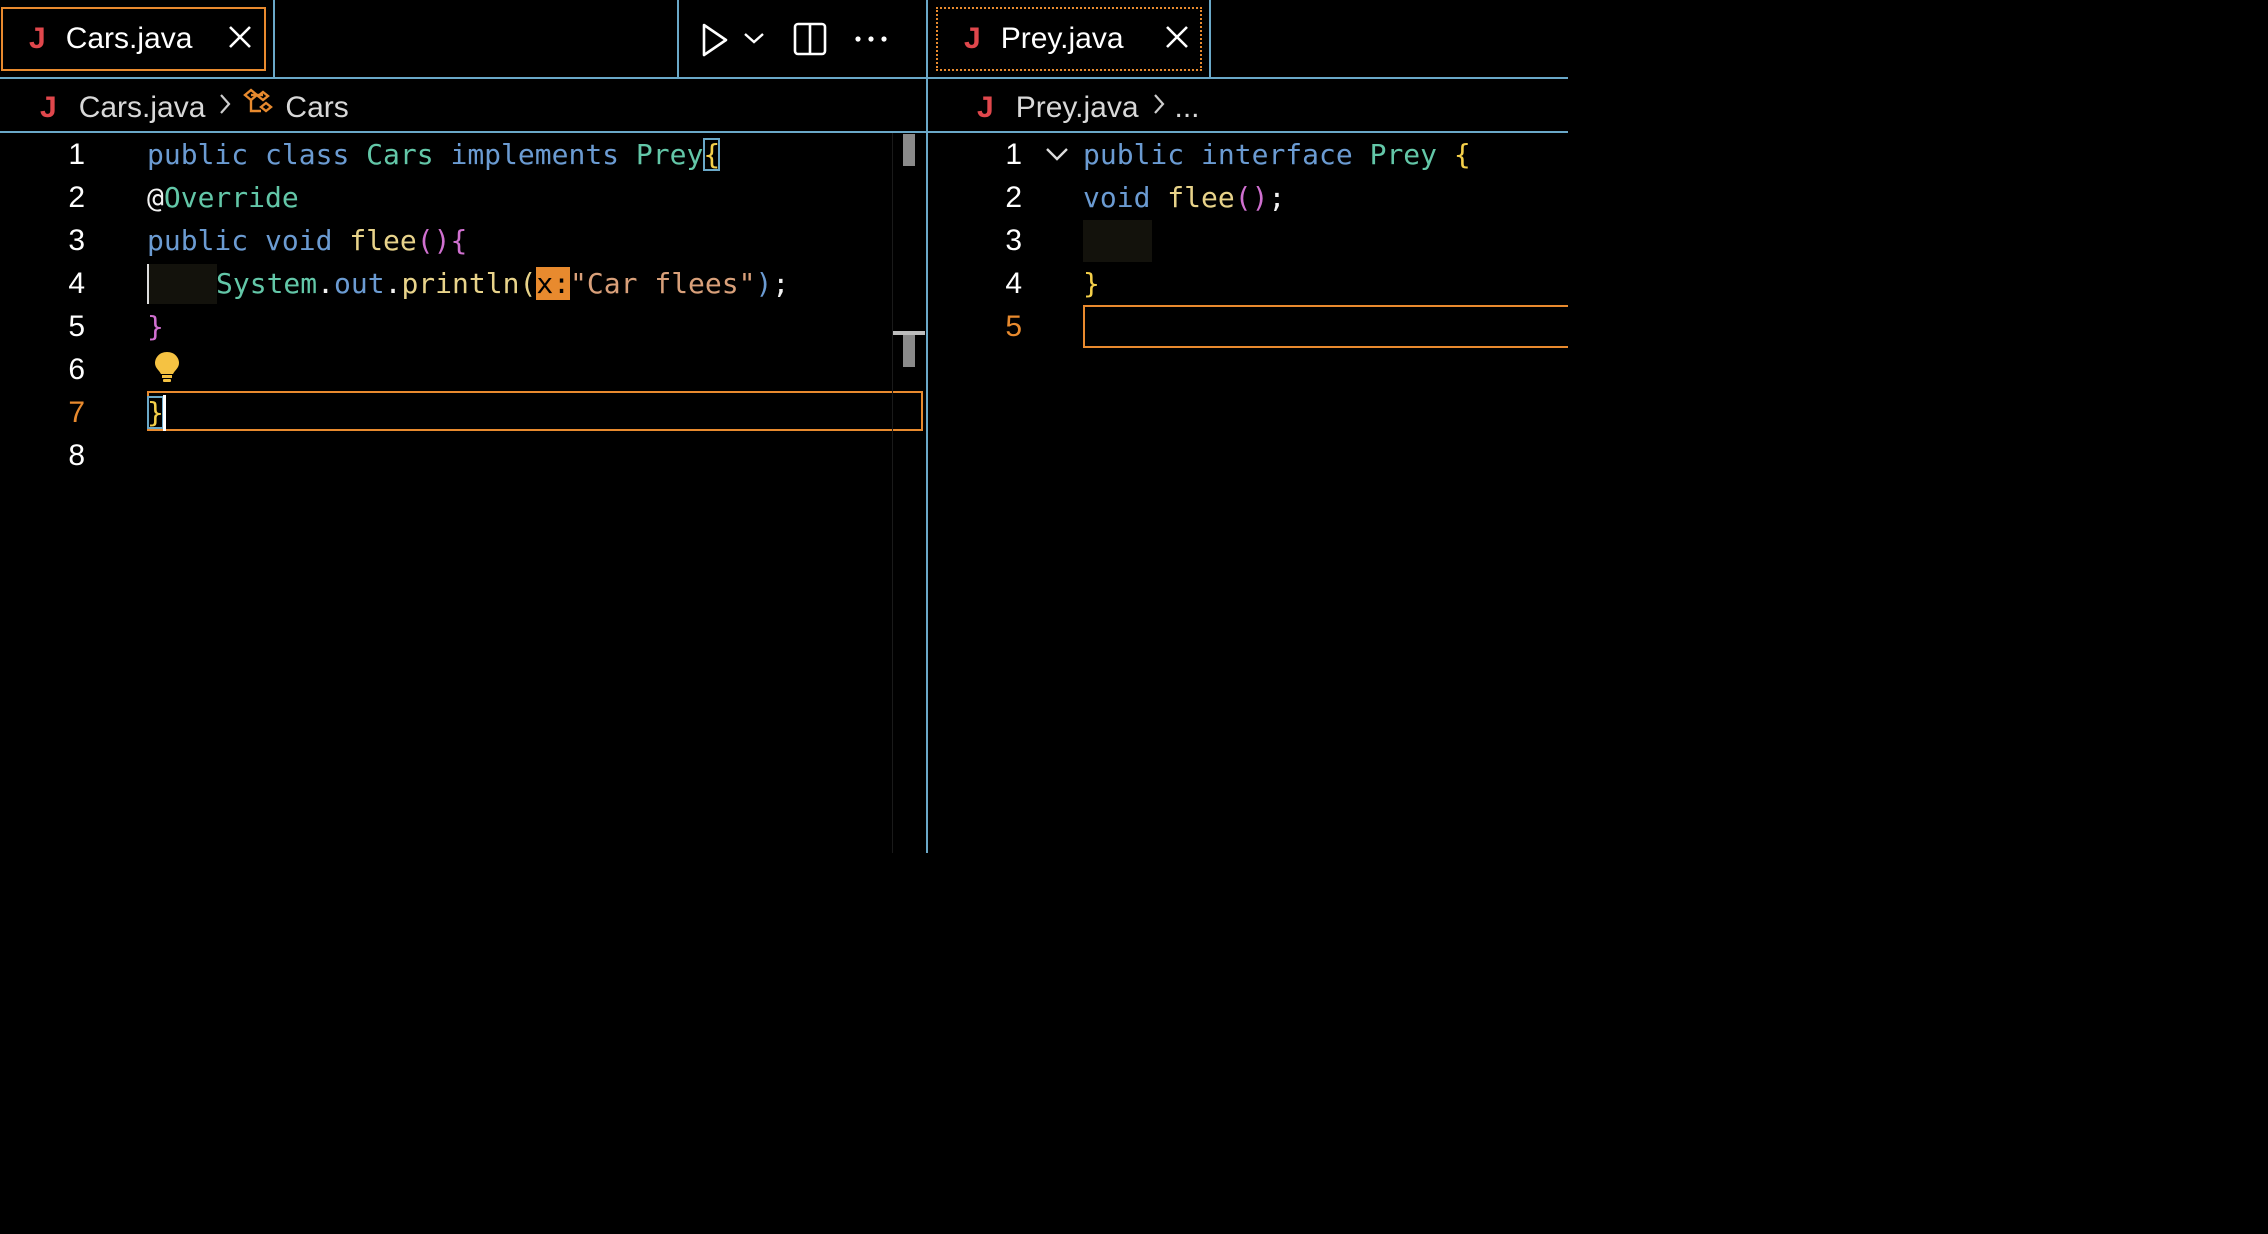  Describe the element at coordinates (1013, 326) in the screenshot. I see `line-number-active: 5` at that location.